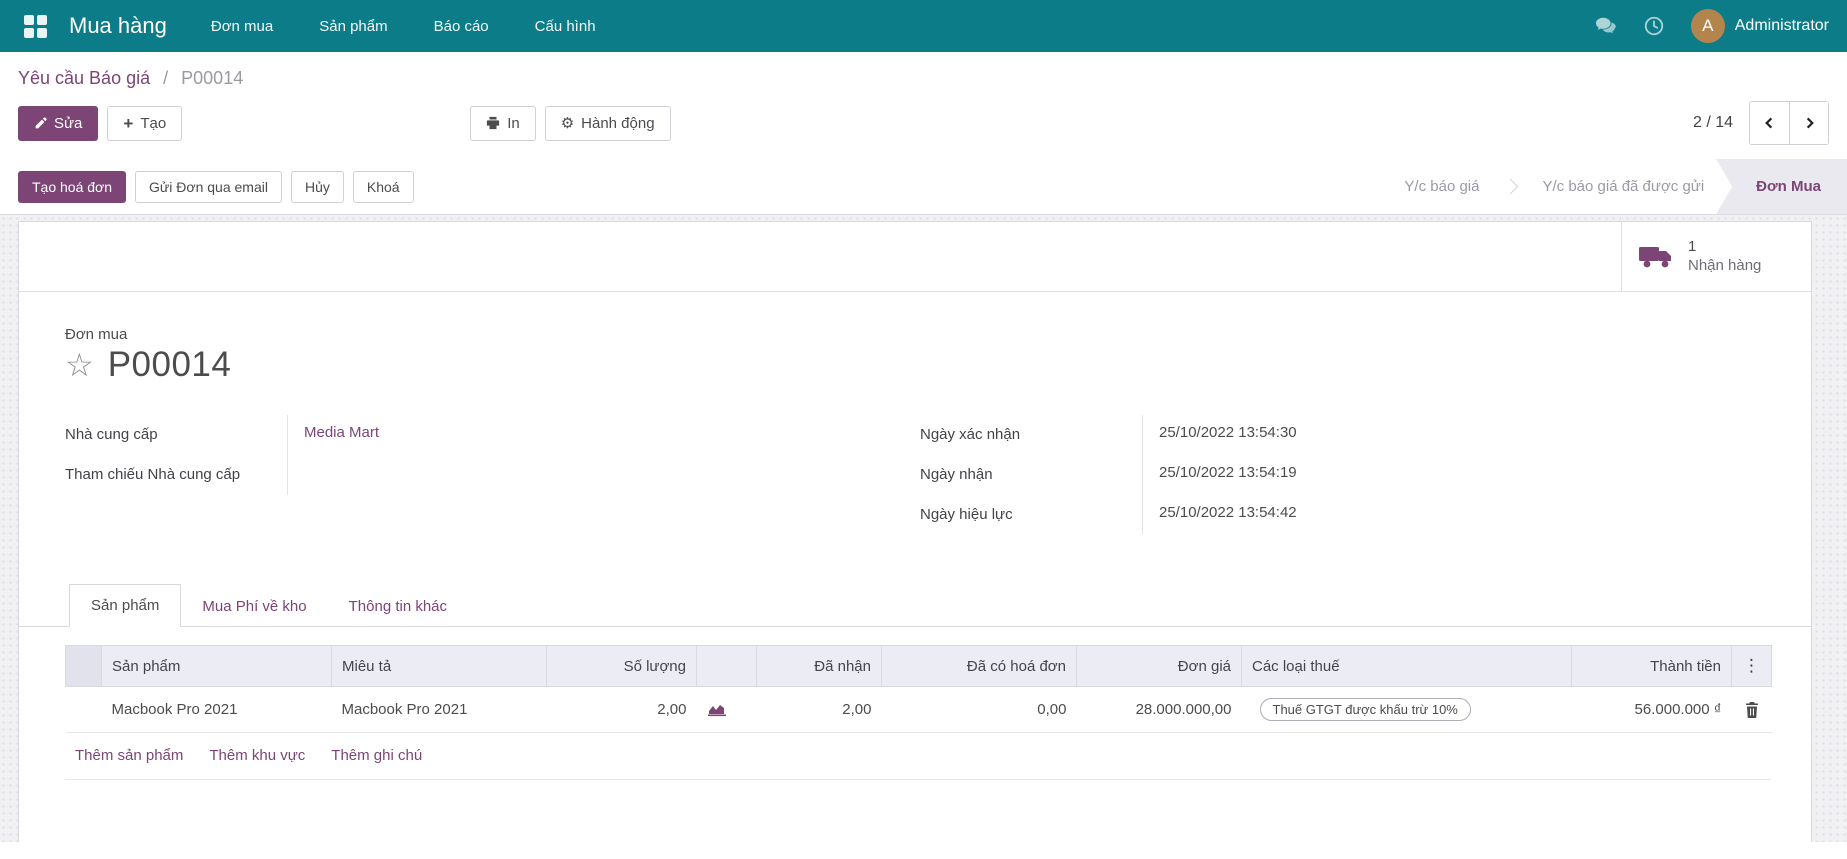 This screenshot has width=1847, height=859. I want to click on tab-landed-costs: Mua Phí về kho, so click(254, 606).